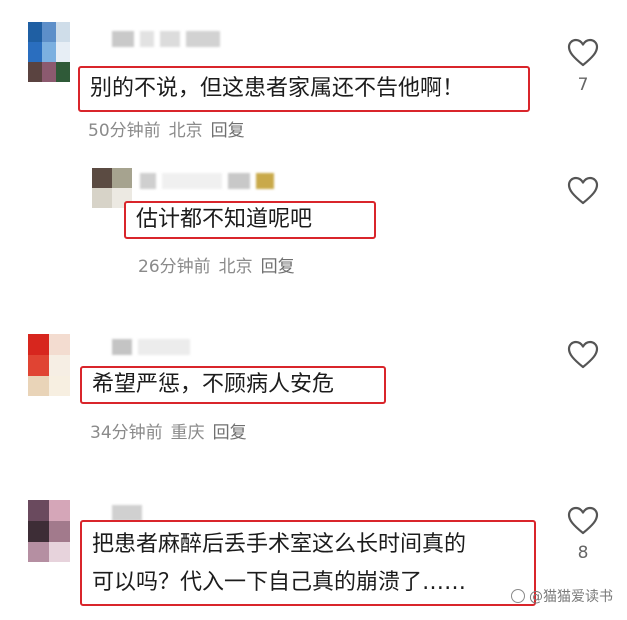 The height and width of the screenshot is (620, 627). Describe the element at coordinates (571, 597) in the screenshot. I see `watermark-text: @猫猫爱读书` at that location.